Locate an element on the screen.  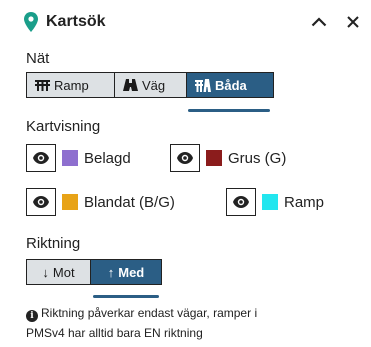
nat-toggle-group: Ramp Väg Båda is located at coordinates (150, 85).